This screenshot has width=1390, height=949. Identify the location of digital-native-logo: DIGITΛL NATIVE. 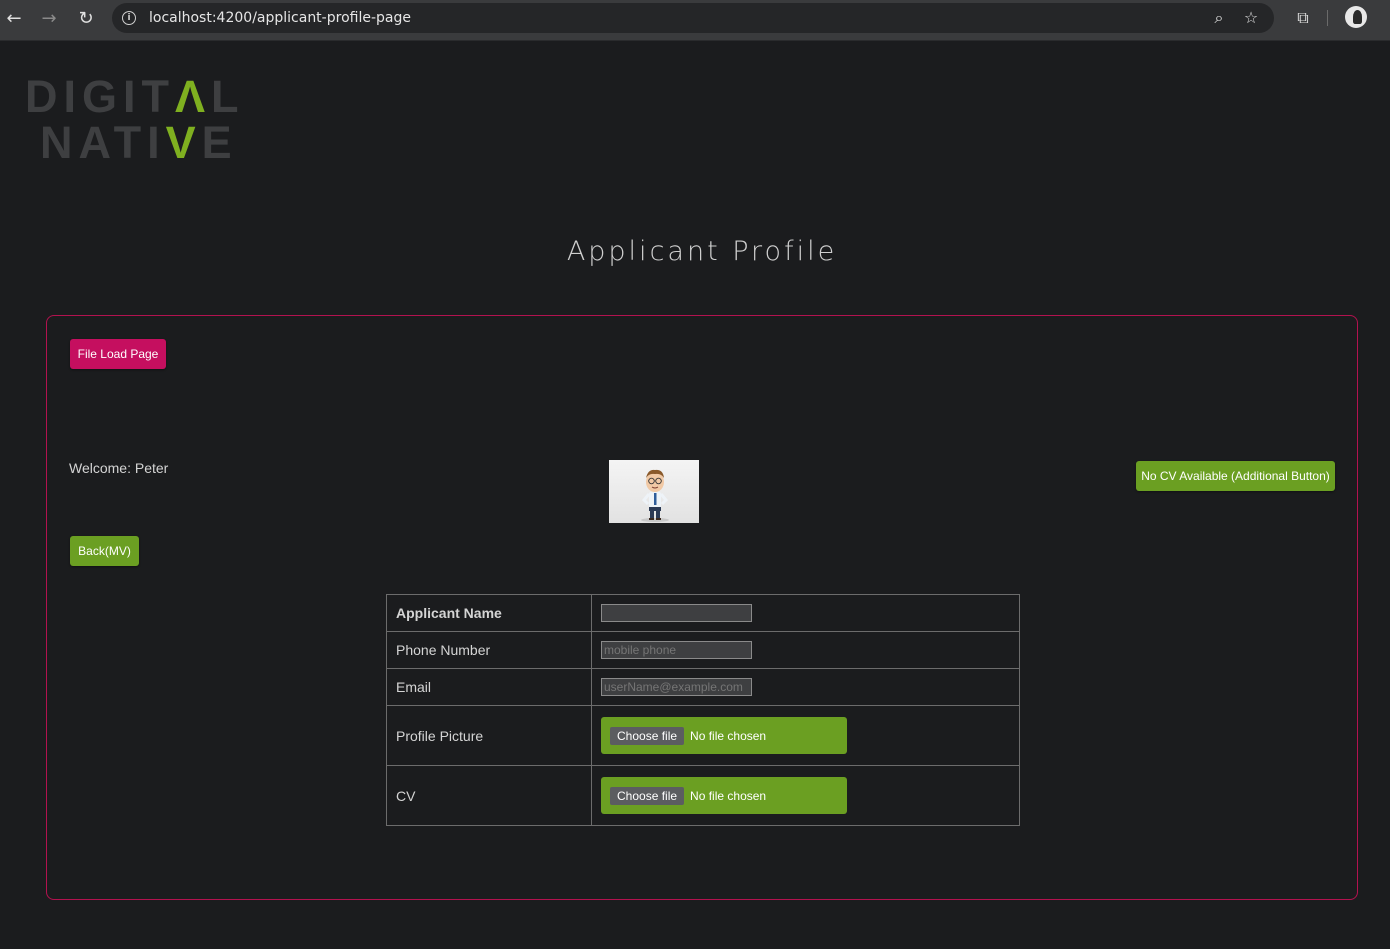
(140, 120).